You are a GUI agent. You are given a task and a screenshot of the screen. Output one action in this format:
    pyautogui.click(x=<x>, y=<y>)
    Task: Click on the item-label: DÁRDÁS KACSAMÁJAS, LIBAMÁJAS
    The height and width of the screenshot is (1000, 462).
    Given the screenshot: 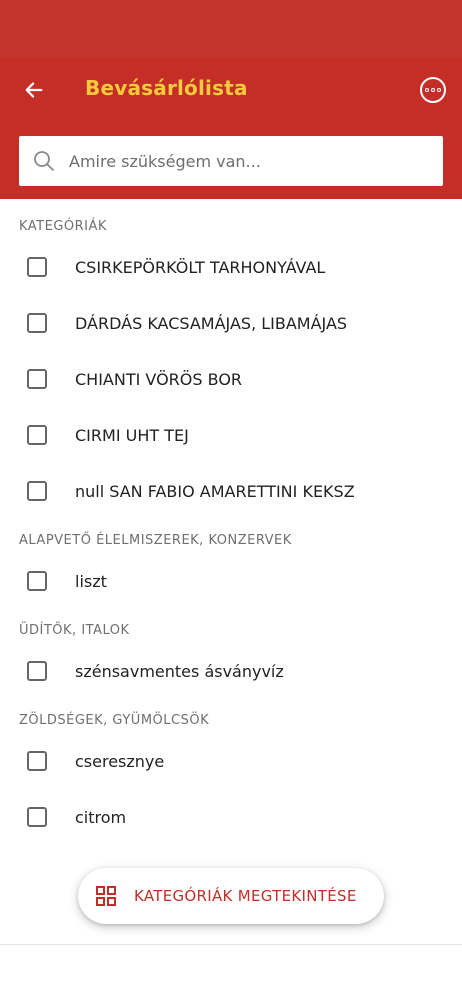 What is the action you would take?
    pyautogui.click(x=211, y=323)
    